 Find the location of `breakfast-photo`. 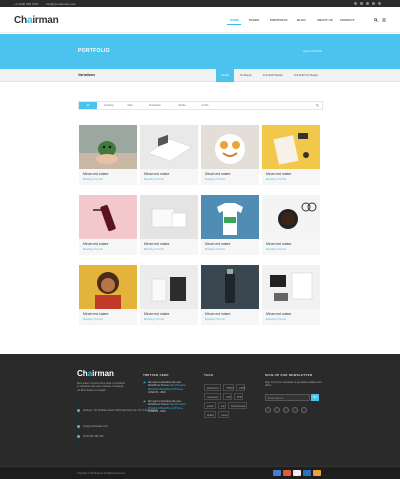

breakfast-photo is located at coordinates (230, 147).